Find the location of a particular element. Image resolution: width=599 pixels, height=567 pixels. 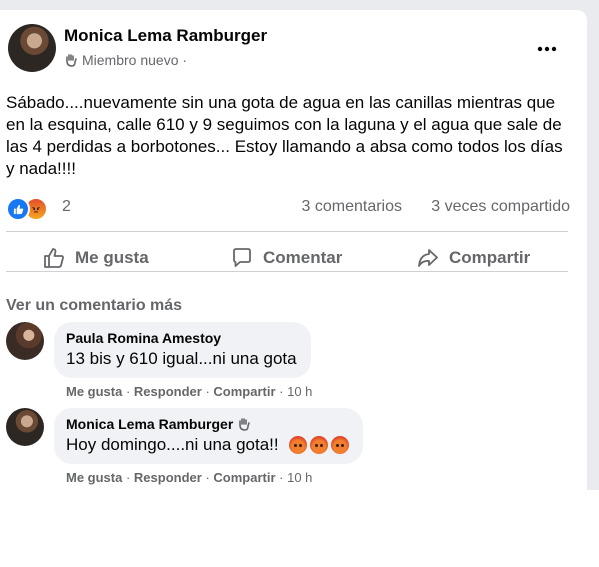

share-icon is located at coordinates (428, 258).